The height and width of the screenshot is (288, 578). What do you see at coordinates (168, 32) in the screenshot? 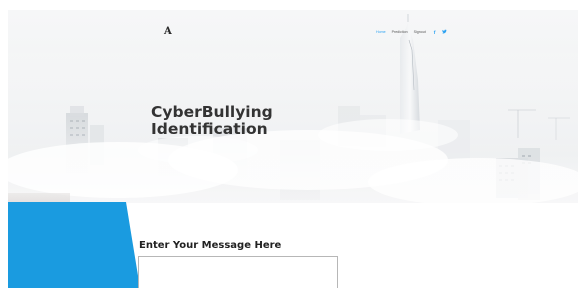
I see `site-logo: A` at bounding box center [168, 32].